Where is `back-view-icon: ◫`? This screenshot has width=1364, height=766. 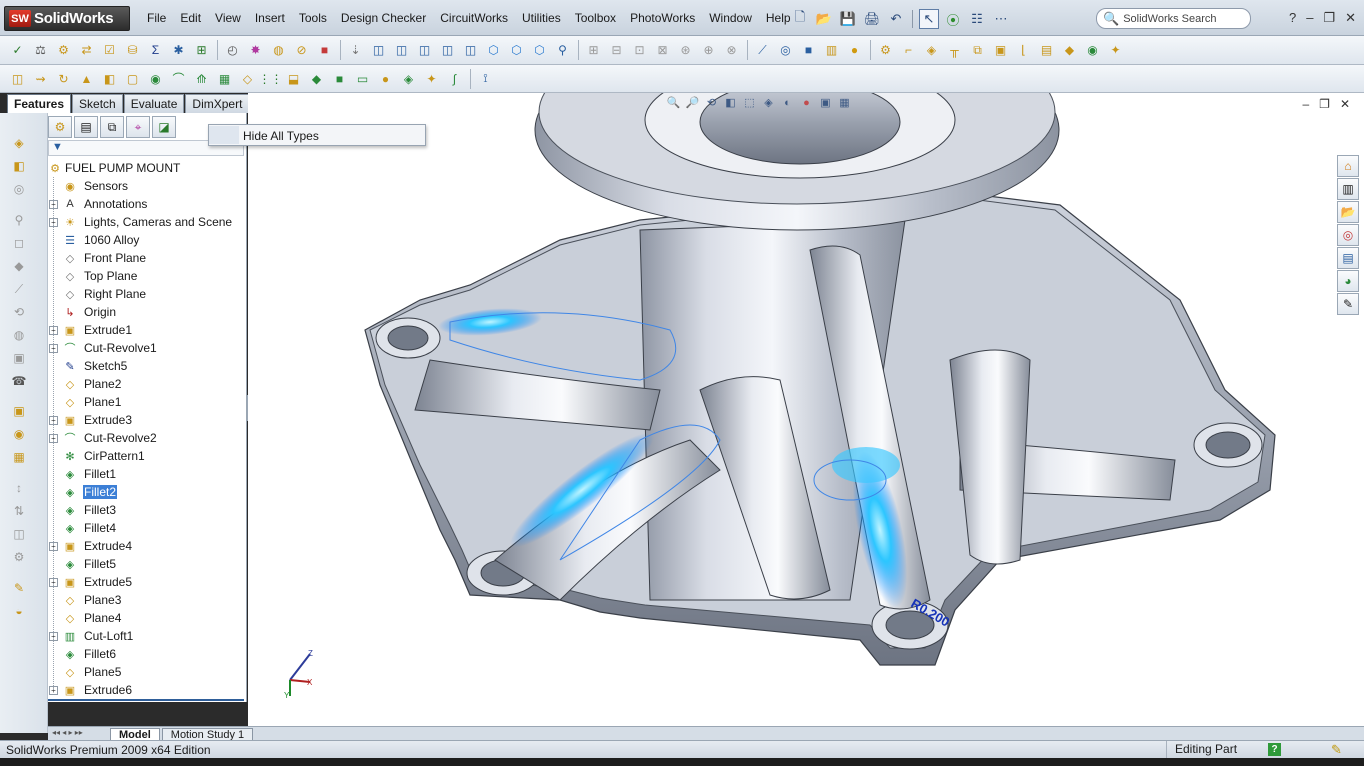
back-view-icon: ◫ is located at coordinates (401, 50).